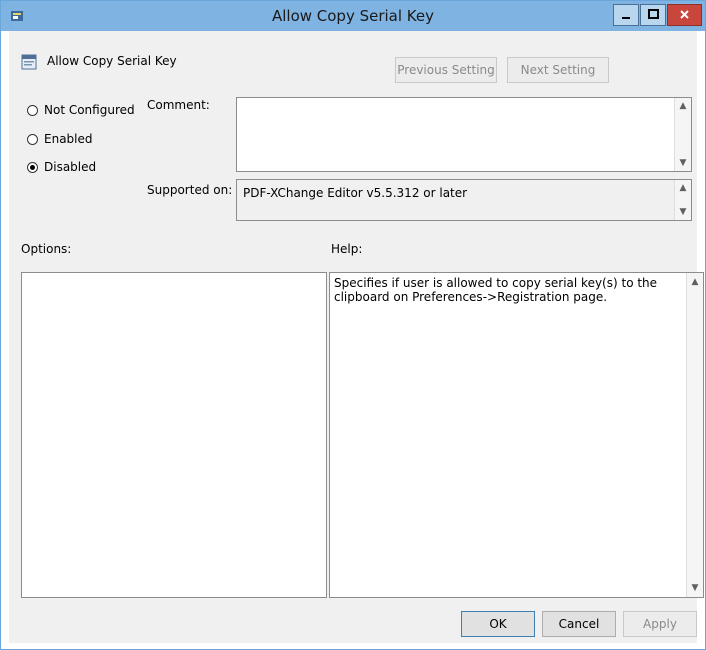 The image size is (706, 650). Describe the element at coordinates (32, 139) in the screenshot. I see `radio-enabled-indicator` at that location.